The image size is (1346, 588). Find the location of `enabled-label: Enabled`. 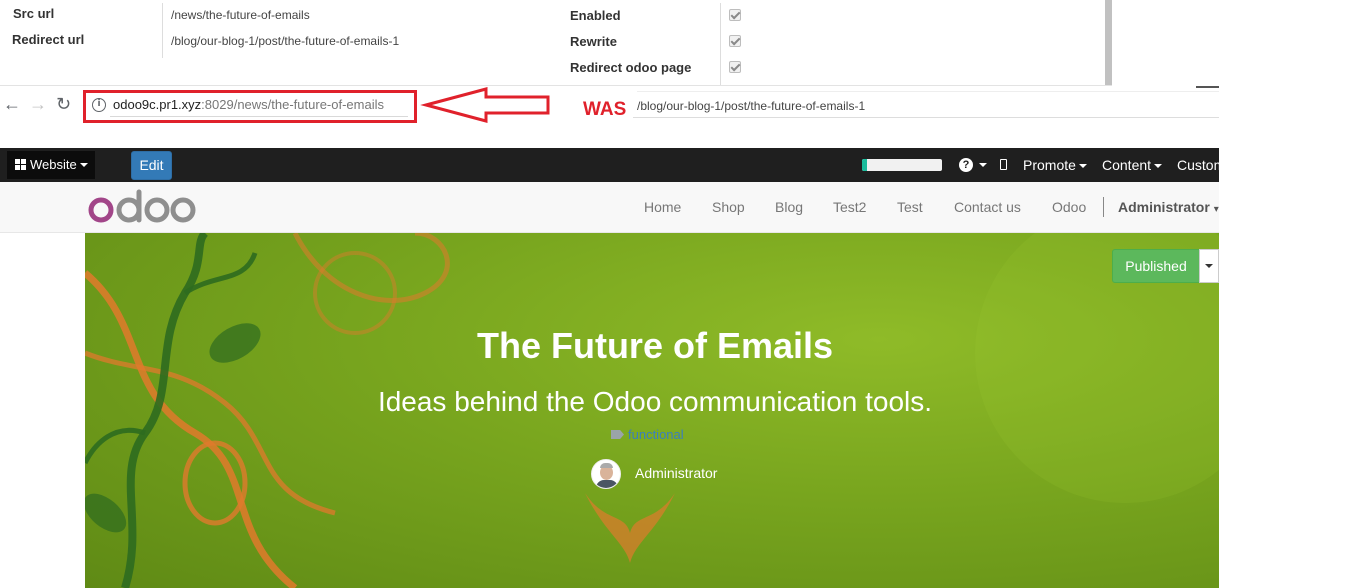

enabled-label: Enabled is located at coordinates (595, 15).